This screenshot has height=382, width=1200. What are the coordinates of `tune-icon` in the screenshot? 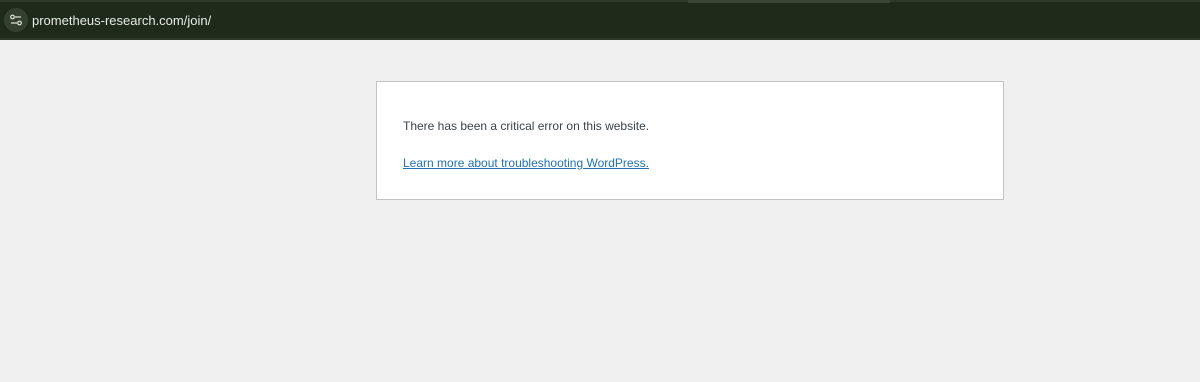 It's located at (16, 20).